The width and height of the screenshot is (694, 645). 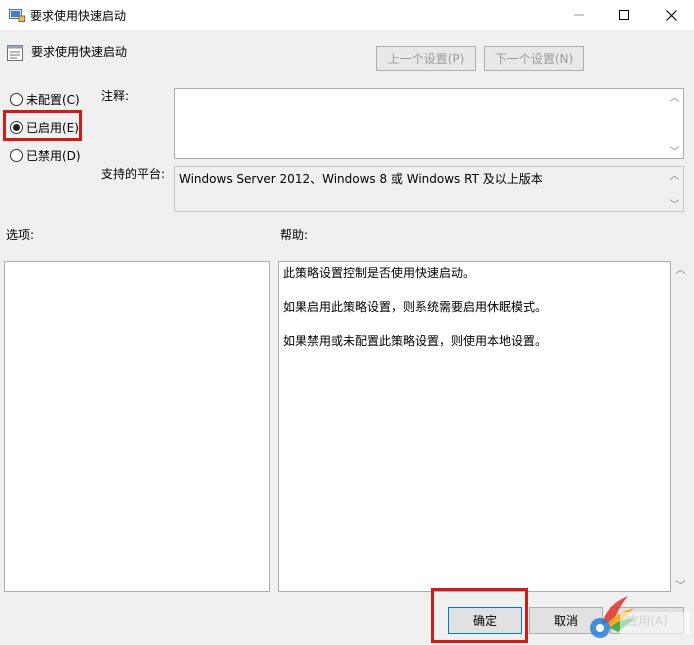 I want to click on help-paragraph: 此策略设置控制是否使用快速启动。, so click(x=379, y=273).